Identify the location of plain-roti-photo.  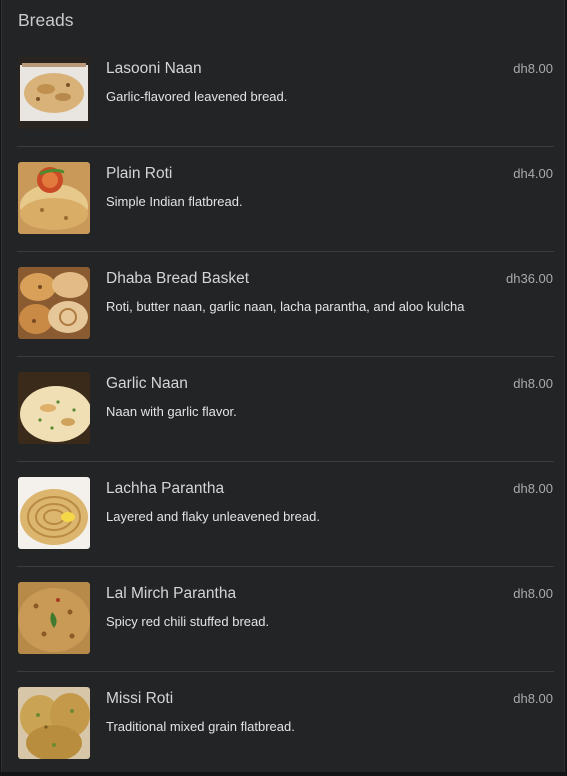
(54, 198).